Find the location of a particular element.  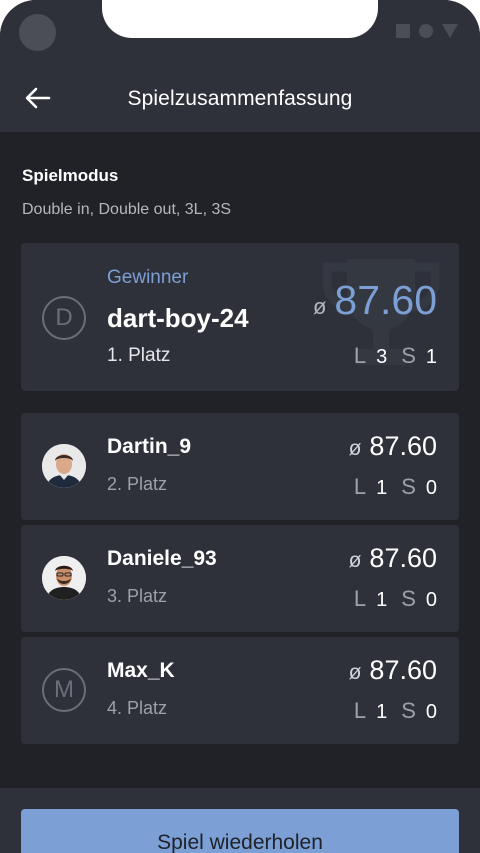

replay-game-label: Spiel wiederholen is located at coordinates (240, 842).